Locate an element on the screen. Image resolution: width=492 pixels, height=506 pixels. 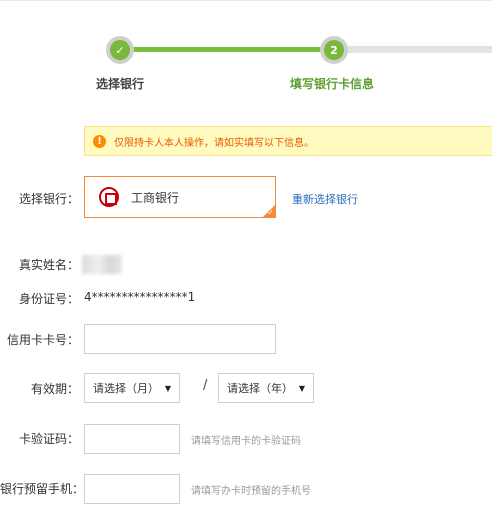
id-number-value: 4****************1 is located at coordinates (140, 297).